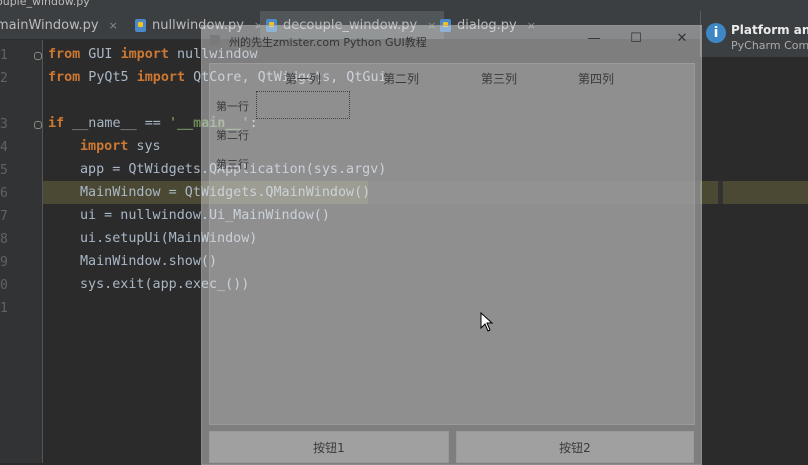 This screenshot has height=465, width=808. Describe the element at coordinates (4, 239) in the screenshot. I see `line-number: 8` at that location.